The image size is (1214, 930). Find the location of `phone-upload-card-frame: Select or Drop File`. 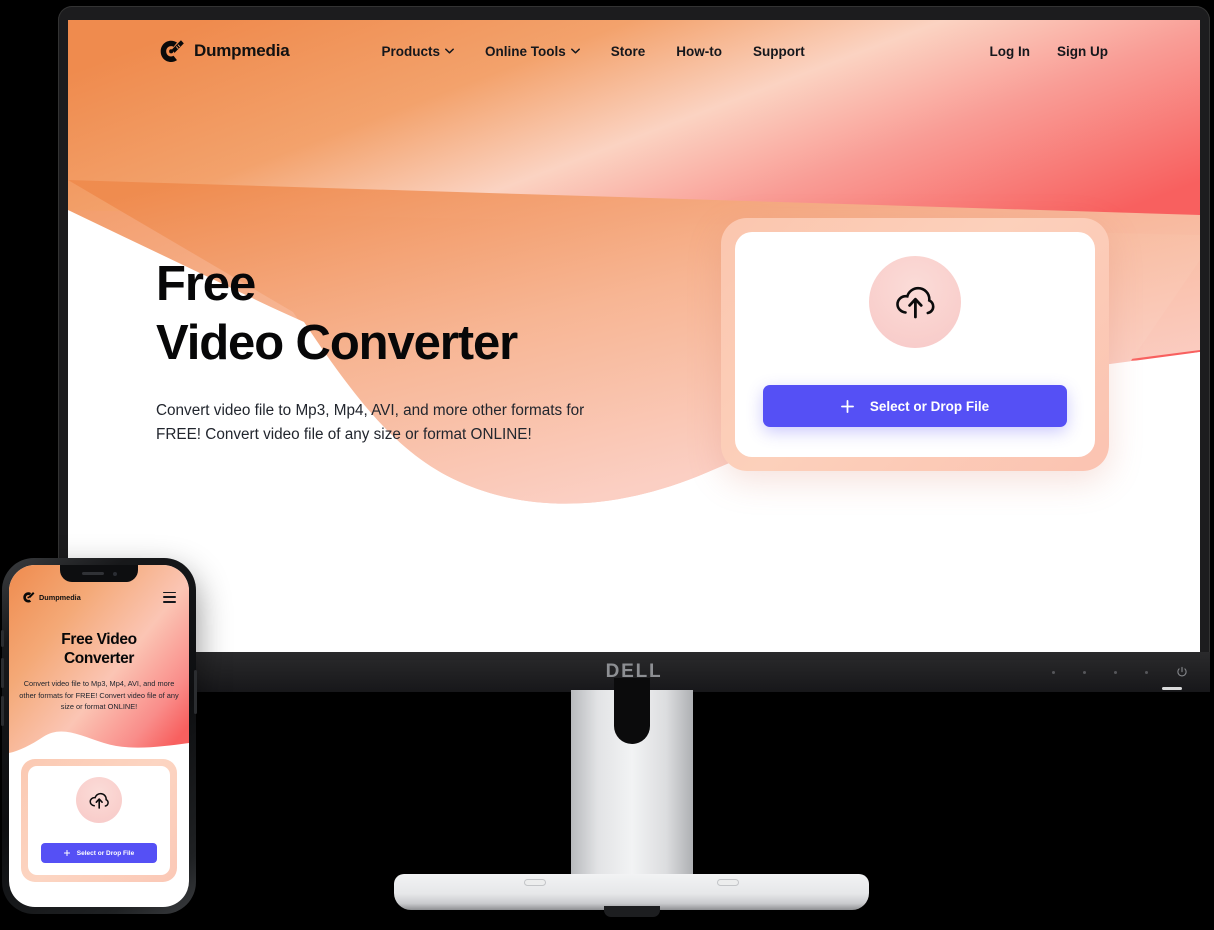

phone-upload-card-frame: Select or Drop File is located at coordinates (99, 820).